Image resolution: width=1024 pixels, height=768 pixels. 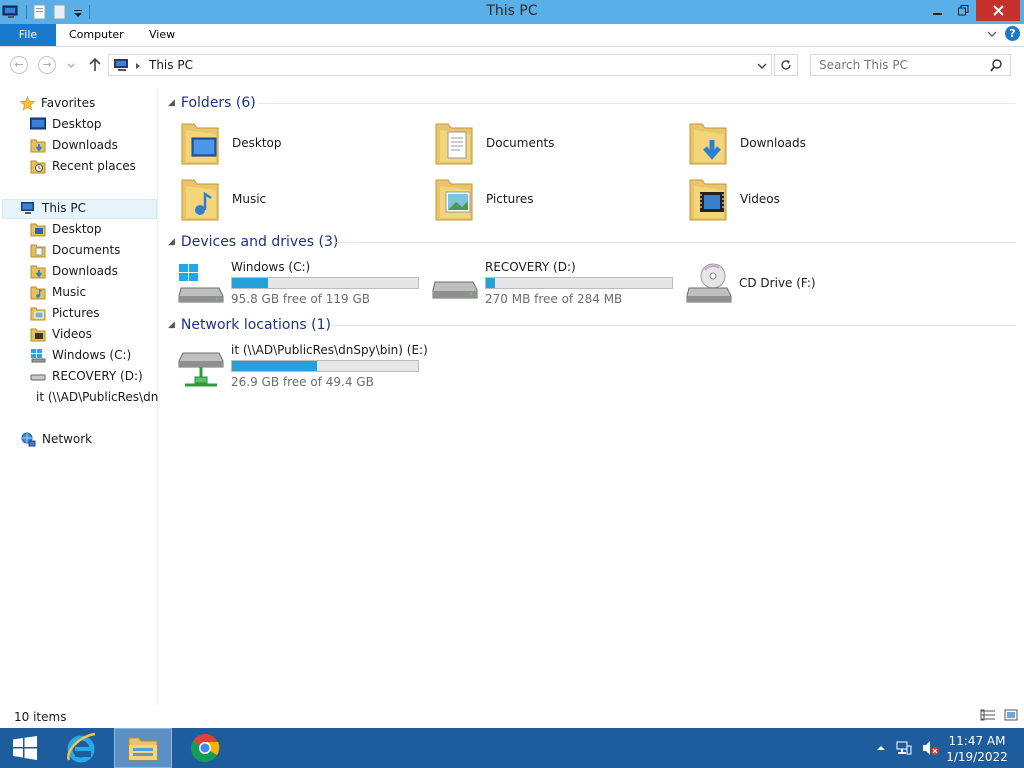 What do you see at coordinates (977, 749) in the screenshot?
I see `taskbar-clock: 11:47 AM 1/19/2022` at bounding box center [977, 749].